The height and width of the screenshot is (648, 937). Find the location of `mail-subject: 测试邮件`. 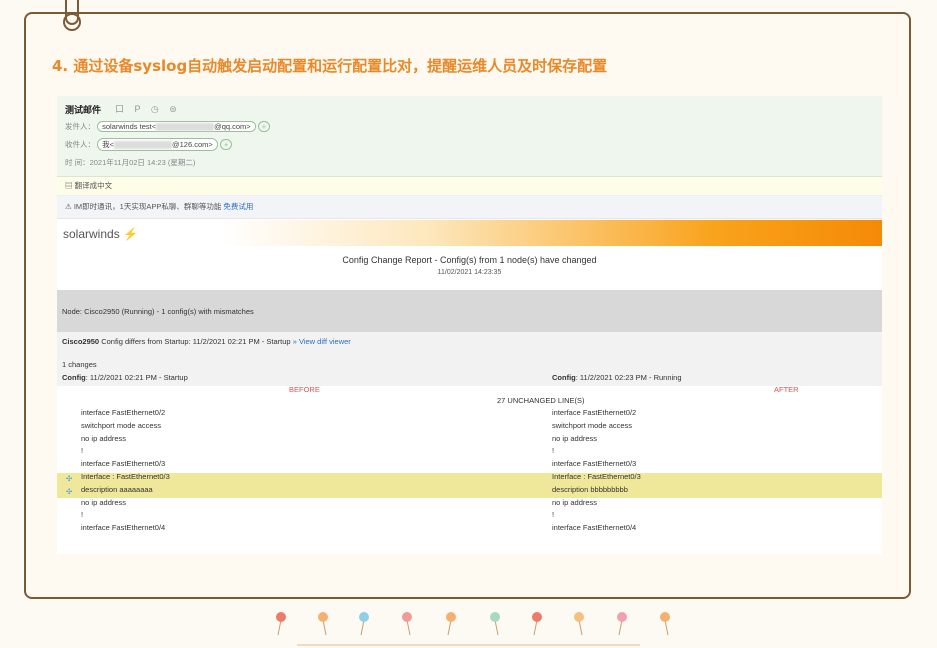

mail-subject: 测试邮件 is located at coordinates (83, 110).